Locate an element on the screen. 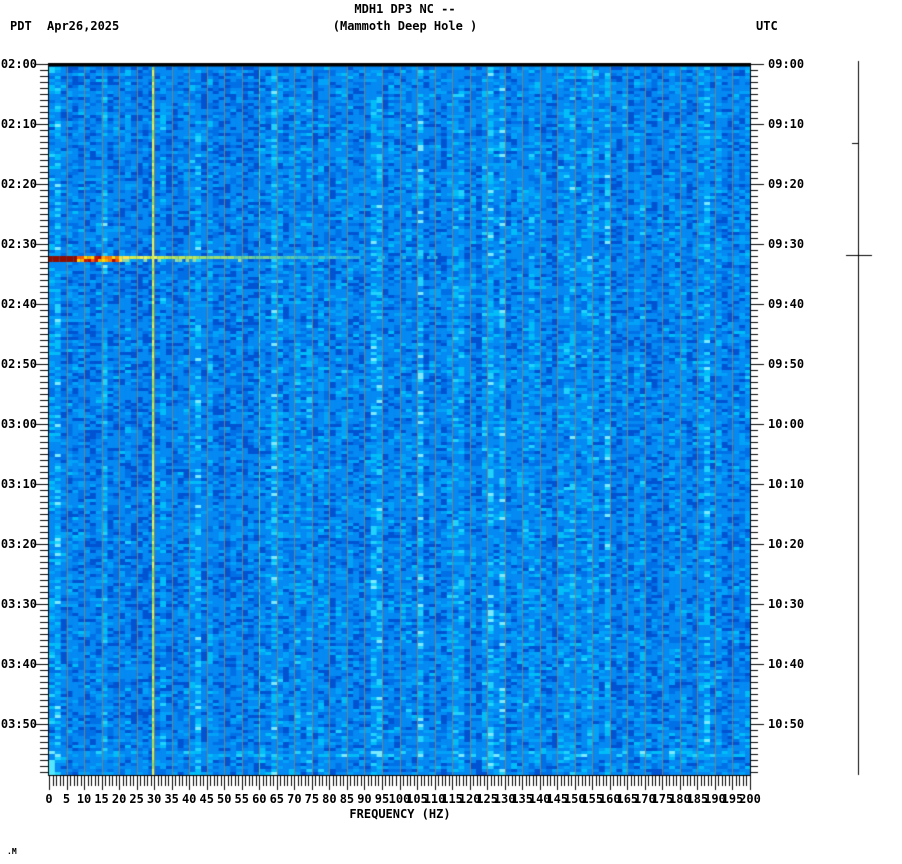 The image size is (902, 864). right-time-label: 09:00 is located at coordinates (786, 64).